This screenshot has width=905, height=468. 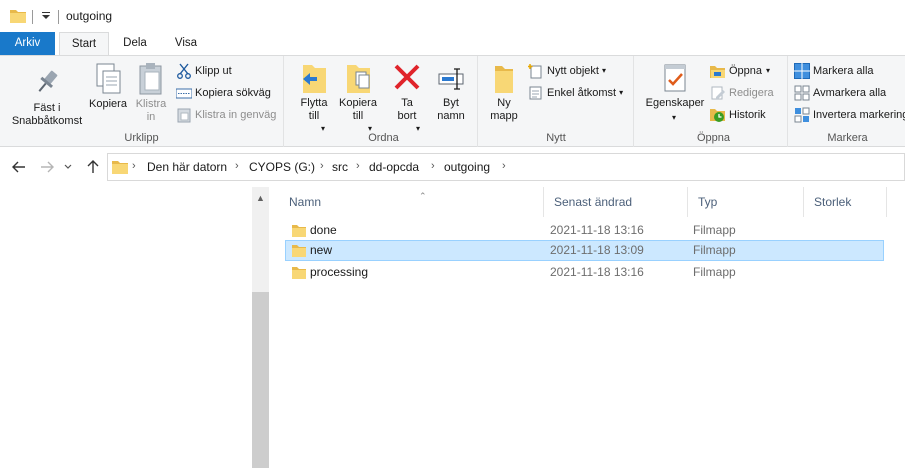 What do you see at coordinates (603, 70) in the screenshot?
I see `new-item-dropdown-icon: ▾` at bounding box center [603, 70].